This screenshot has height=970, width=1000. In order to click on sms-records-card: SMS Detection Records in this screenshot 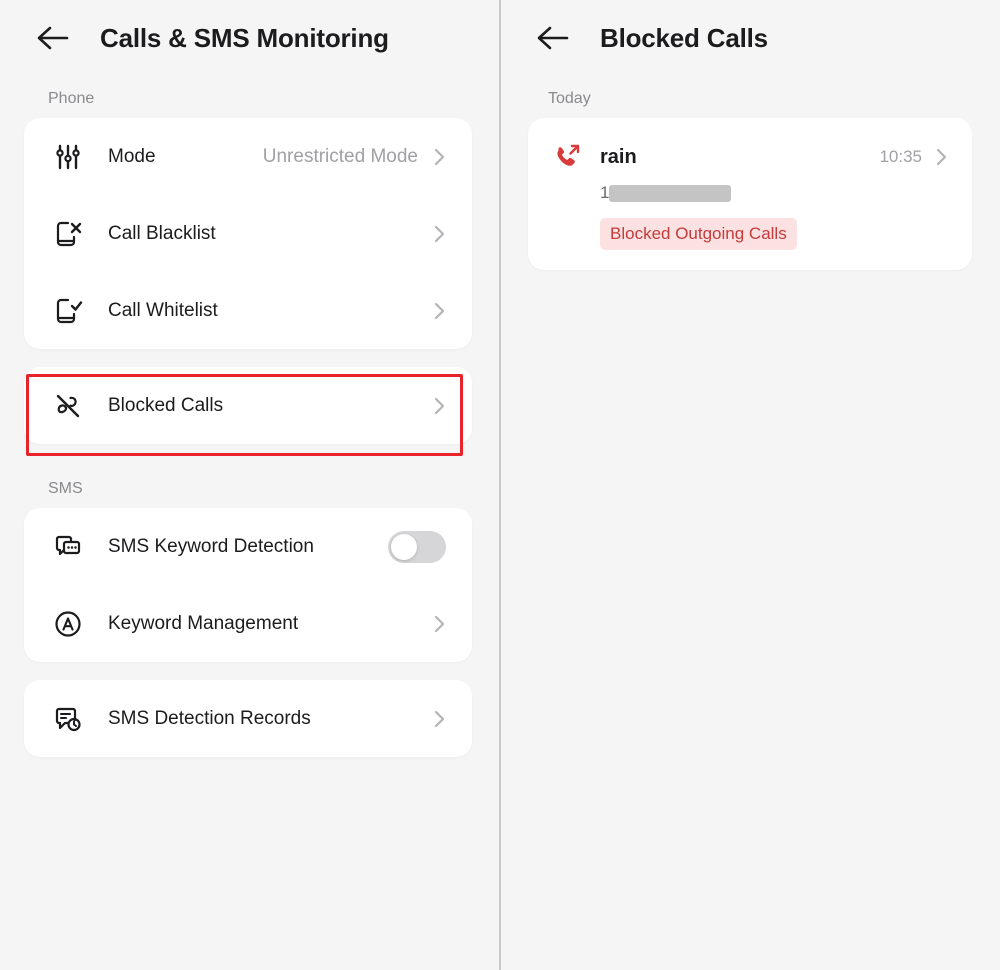, I will do `click(248, 718)`.